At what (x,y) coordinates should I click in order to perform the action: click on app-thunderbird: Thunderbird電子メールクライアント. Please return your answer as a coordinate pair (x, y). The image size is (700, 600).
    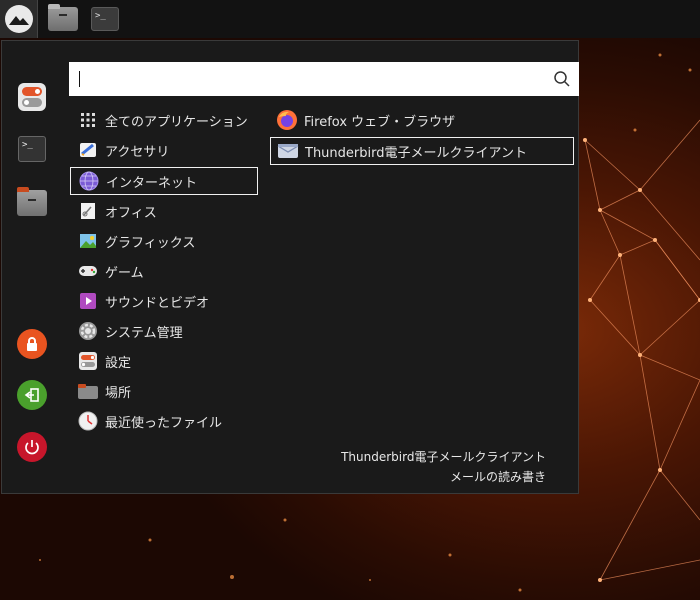
    Looking at the image, I should click on (422, 151).